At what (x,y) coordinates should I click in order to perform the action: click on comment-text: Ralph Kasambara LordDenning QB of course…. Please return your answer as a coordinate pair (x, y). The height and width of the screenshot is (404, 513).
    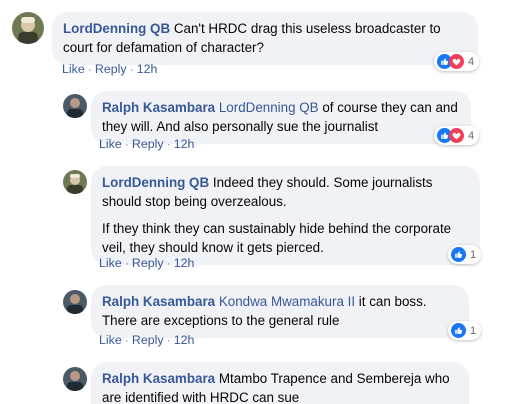
    Looking at the image, I should click on (281, 117).